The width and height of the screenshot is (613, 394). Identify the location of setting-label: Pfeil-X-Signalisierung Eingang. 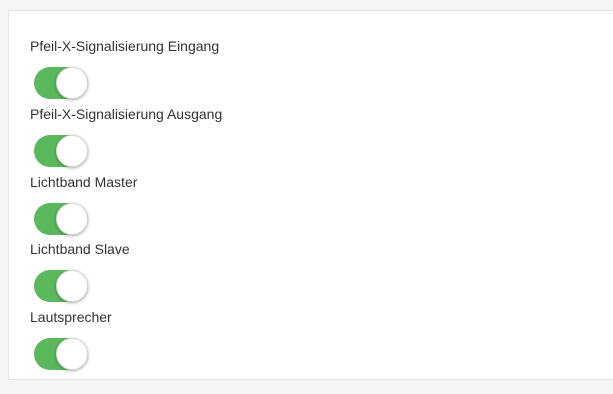
(125, 46).